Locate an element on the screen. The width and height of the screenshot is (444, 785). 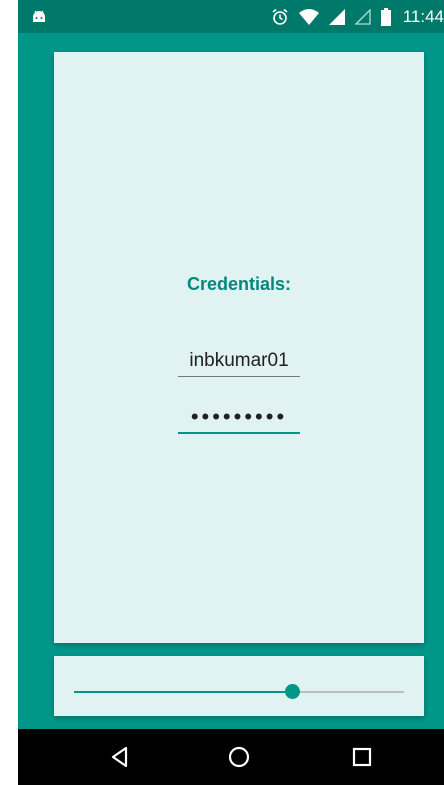
password-field: ••••••••• is located at coordinates (239, 418).